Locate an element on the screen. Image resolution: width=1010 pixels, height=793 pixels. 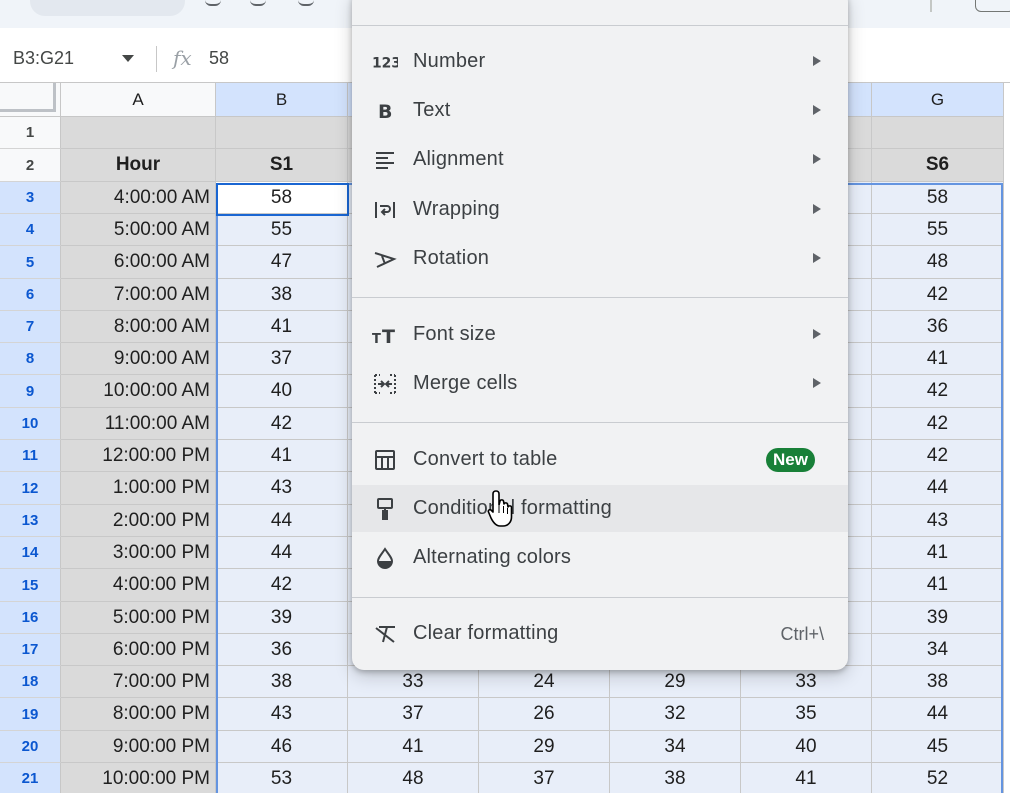
row-header-21: 21 is located at coordinates (30, 778).